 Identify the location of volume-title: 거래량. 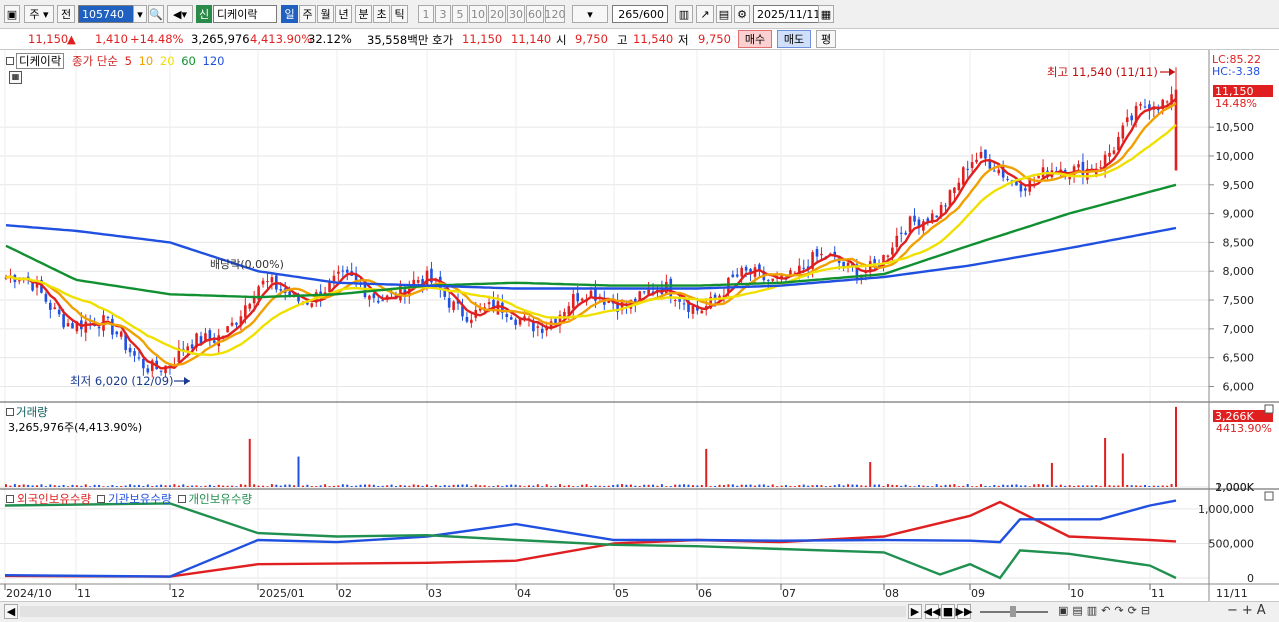
(32, 412).